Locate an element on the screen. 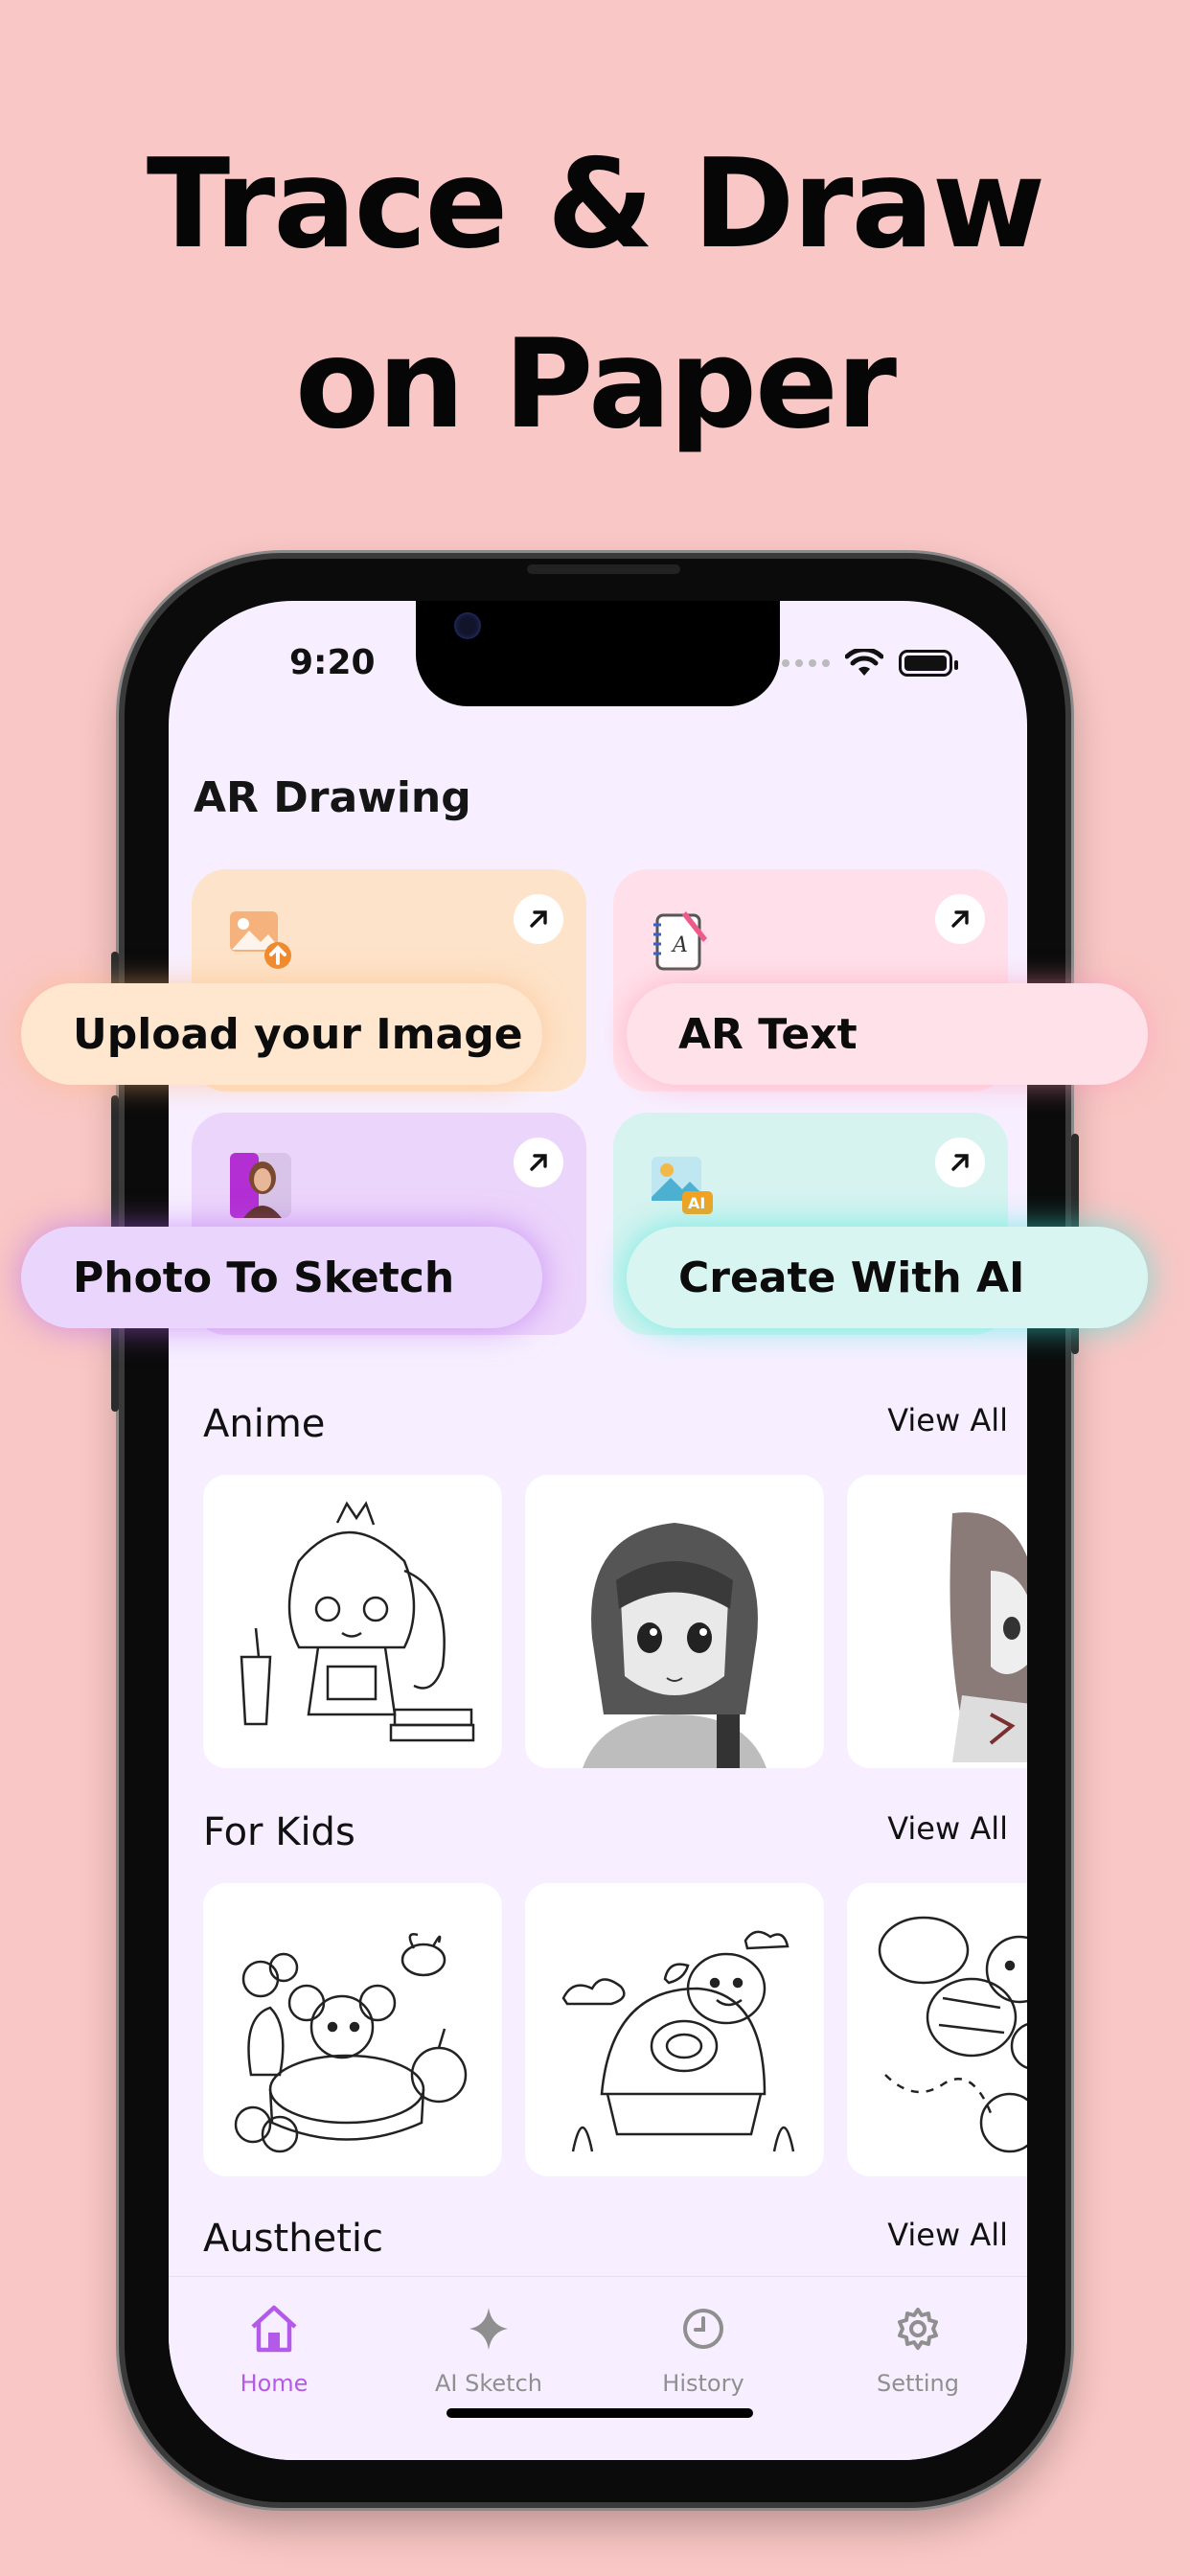  bee-sketch is located at coordinates (952, 2035).